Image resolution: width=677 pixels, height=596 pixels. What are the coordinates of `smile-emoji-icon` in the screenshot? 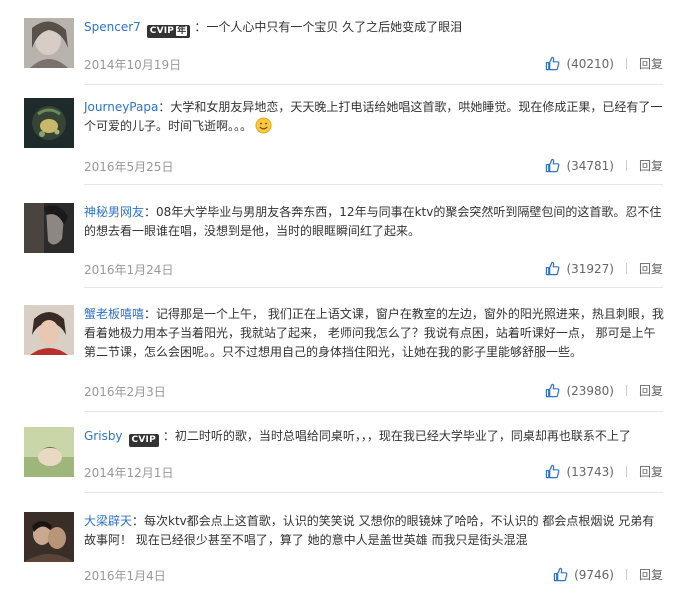 It's located at (263, 125).